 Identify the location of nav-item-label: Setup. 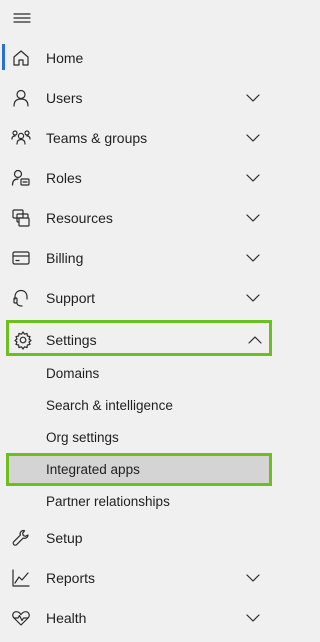
(64, 538).